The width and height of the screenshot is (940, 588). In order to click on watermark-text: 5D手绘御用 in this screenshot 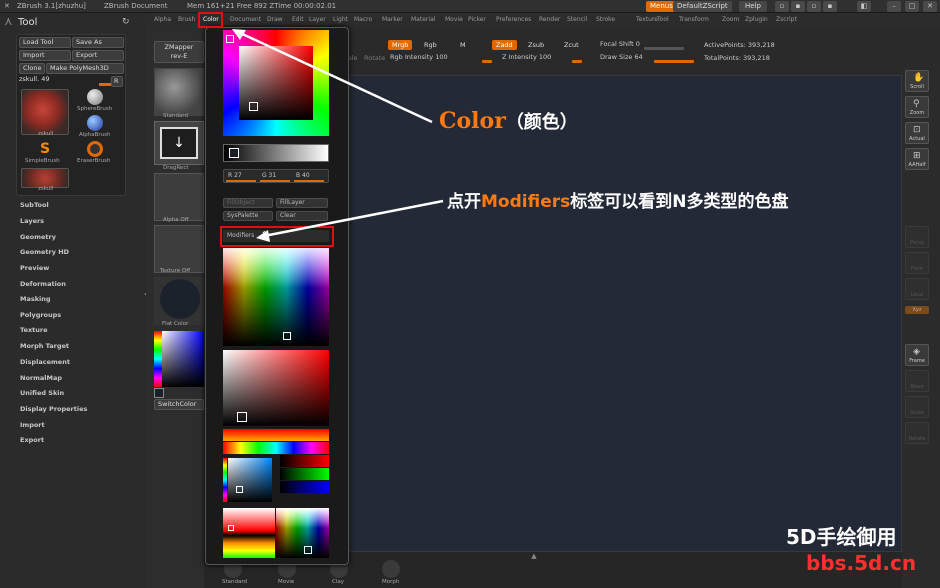, I will do `click(841, 537)`.